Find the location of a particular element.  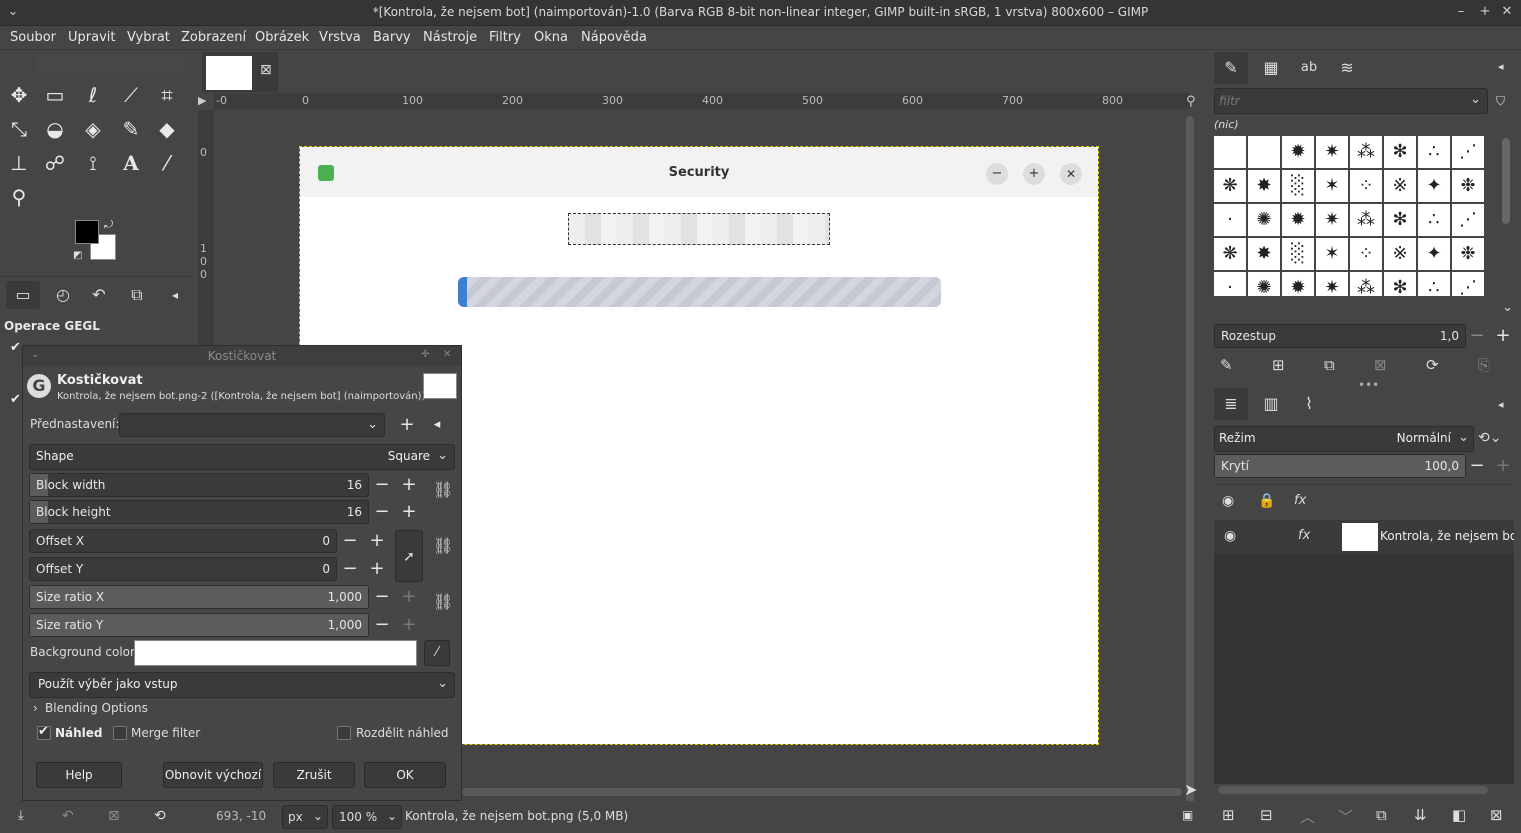

dock-menu-icon: ◂ is located at coordinates (1501, 66).